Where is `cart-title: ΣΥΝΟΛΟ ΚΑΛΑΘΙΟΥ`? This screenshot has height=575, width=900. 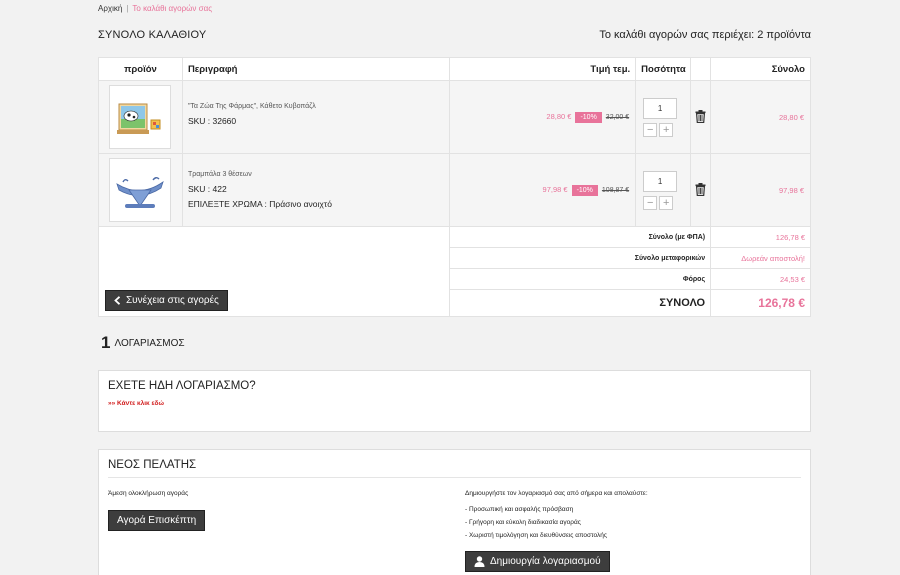 cart-title: ΣΥΝΟΛΟ ΚΑΛΑΘΙΟΥ is located at coordinates (152, 35).